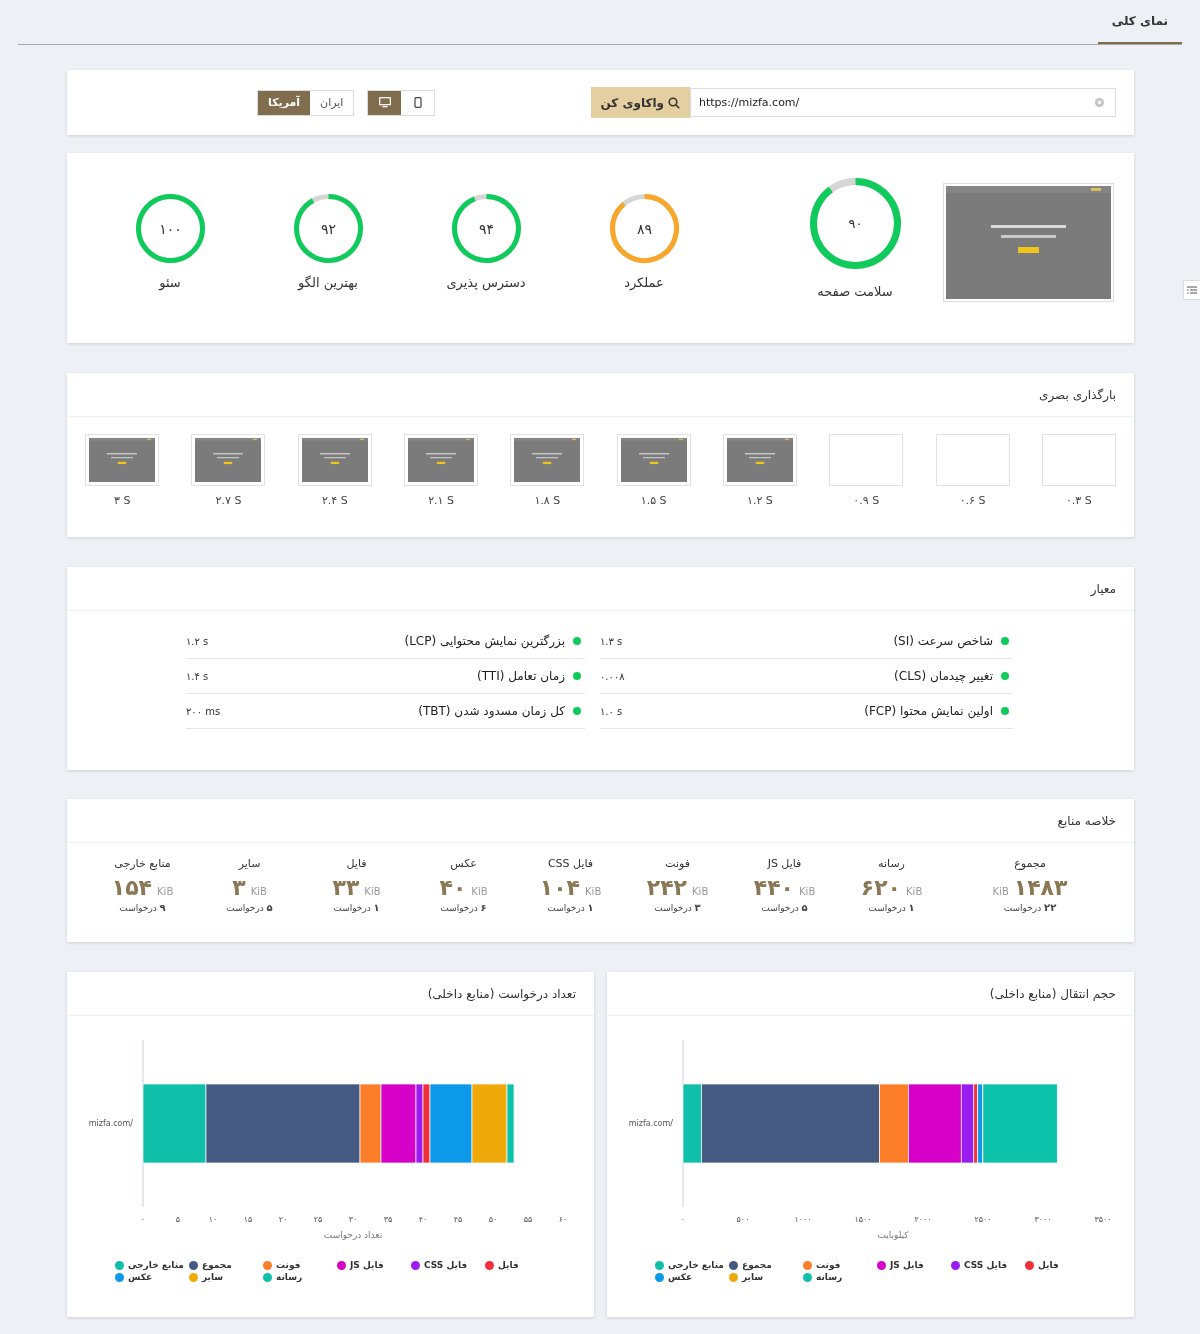 The image size is (1200, 1334). Describe the element at coordinates (570, 863) in the screenshot. I see `resource-label: فایل CSS` at that location.